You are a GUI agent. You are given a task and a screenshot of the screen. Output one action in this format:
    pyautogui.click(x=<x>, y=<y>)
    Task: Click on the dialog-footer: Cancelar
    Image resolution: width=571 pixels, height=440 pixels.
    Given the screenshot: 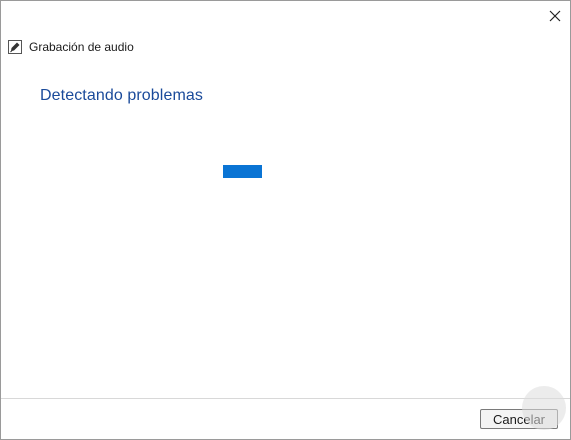 What is the action you would take?
    pyautogui.click(x=285, y=418)
    